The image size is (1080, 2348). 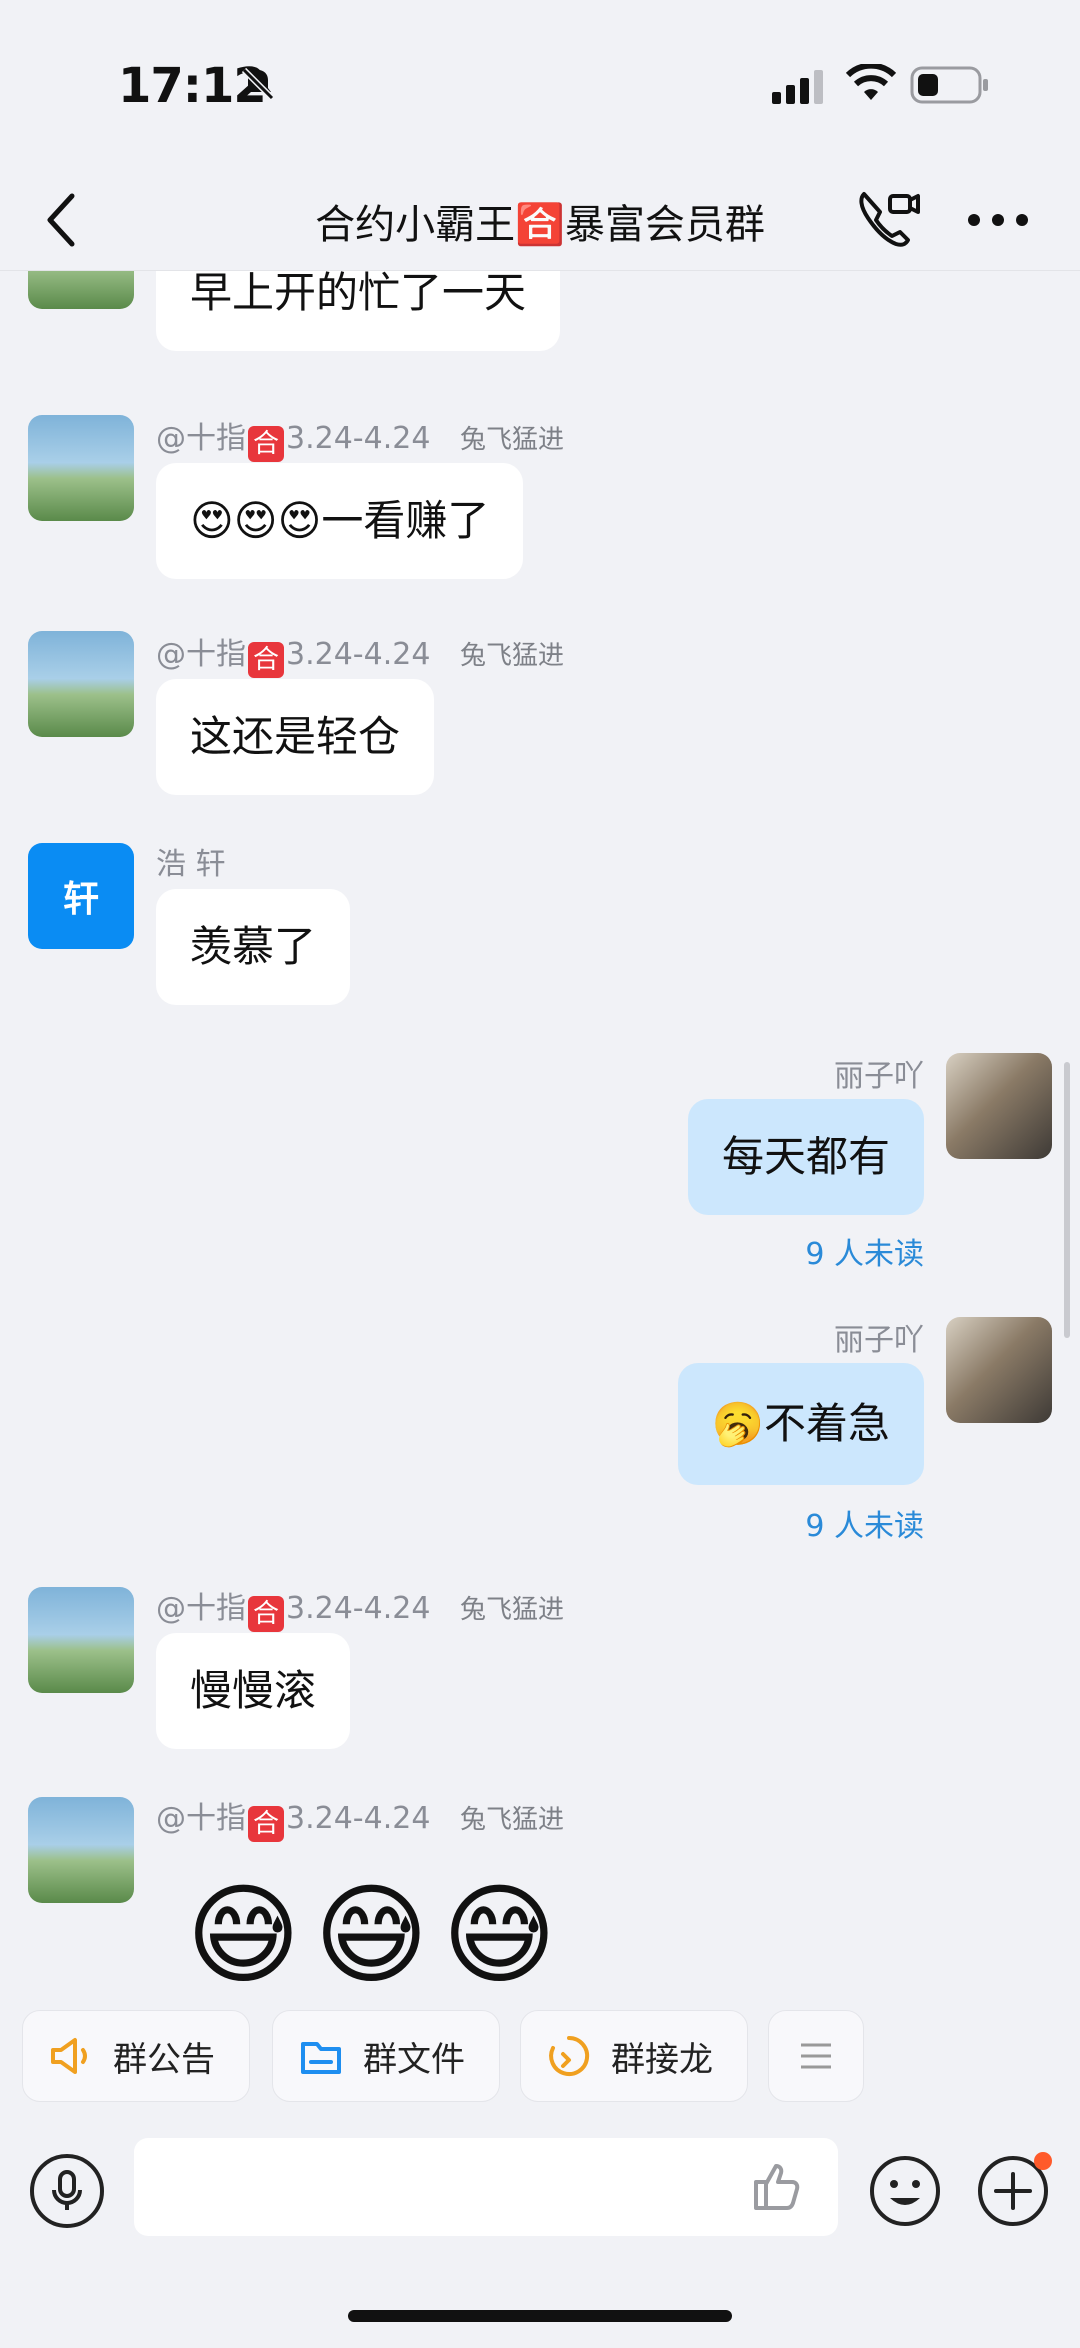 I want to click on avatar: 轩, so click(x=81, y=896).